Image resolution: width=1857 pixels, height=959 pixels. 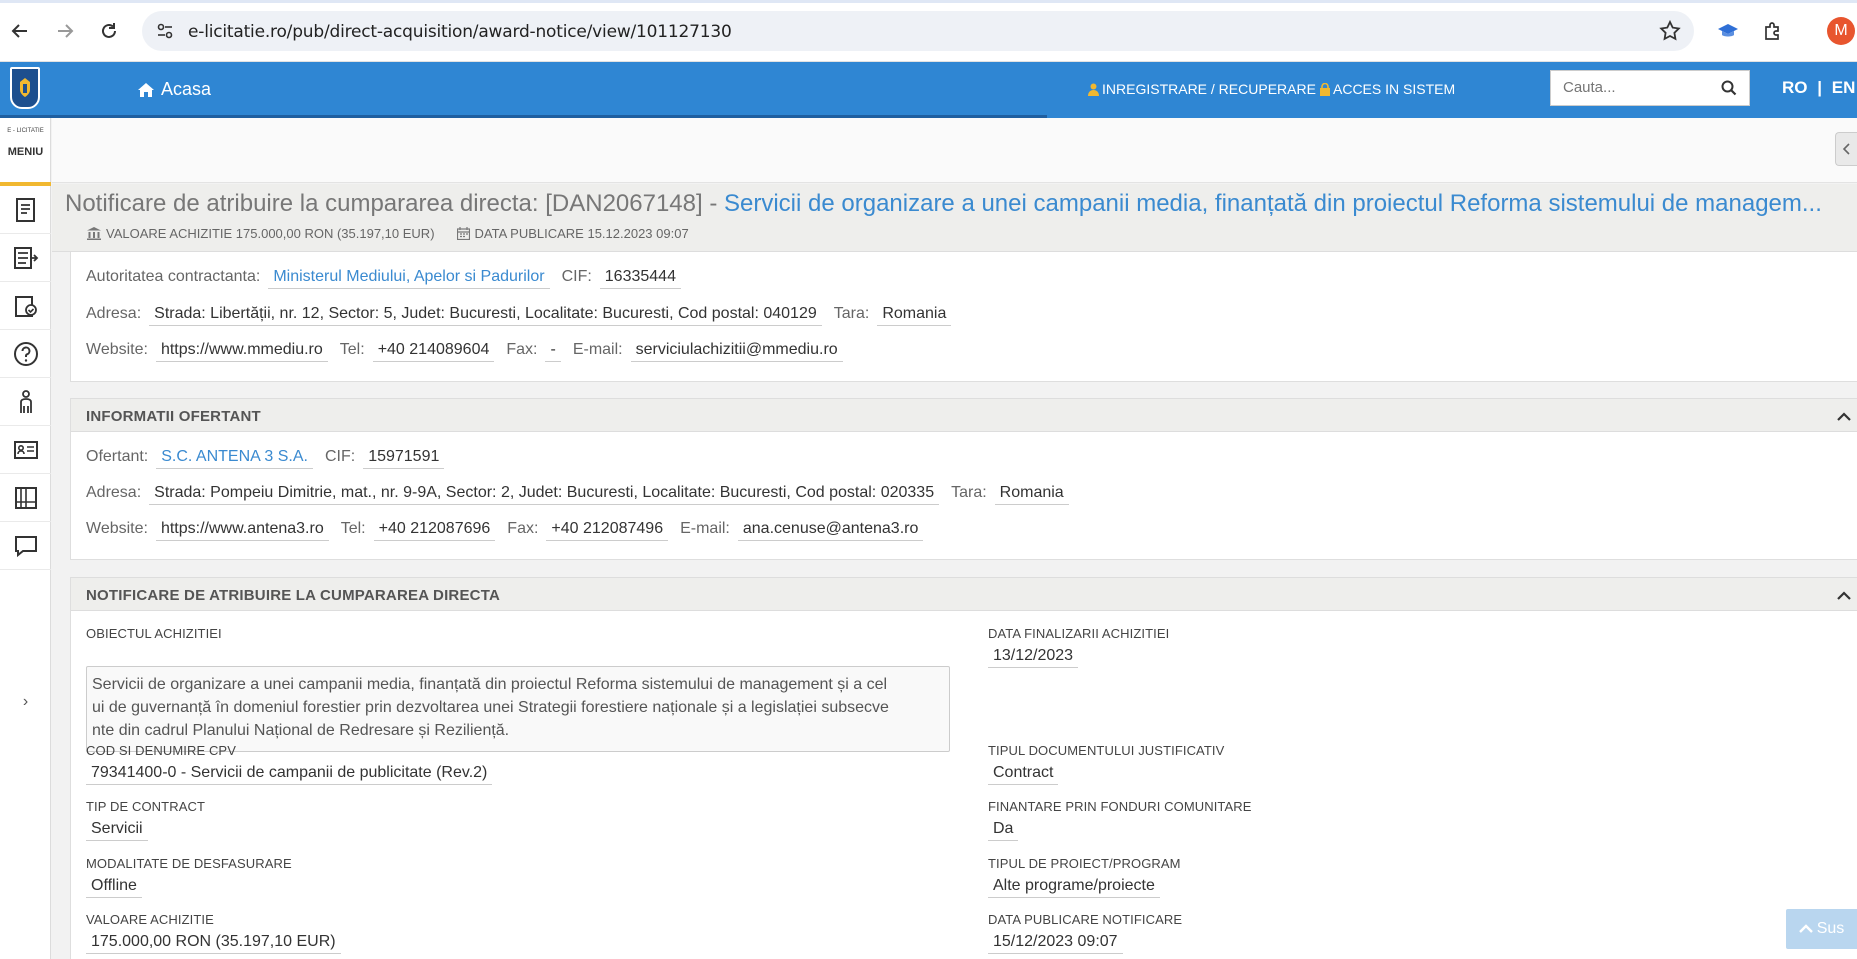 What do you see at coordinates (114, 313) in the screenshot?
I see `authority-address-label: Adresa:` at bounding box center [114, 313].